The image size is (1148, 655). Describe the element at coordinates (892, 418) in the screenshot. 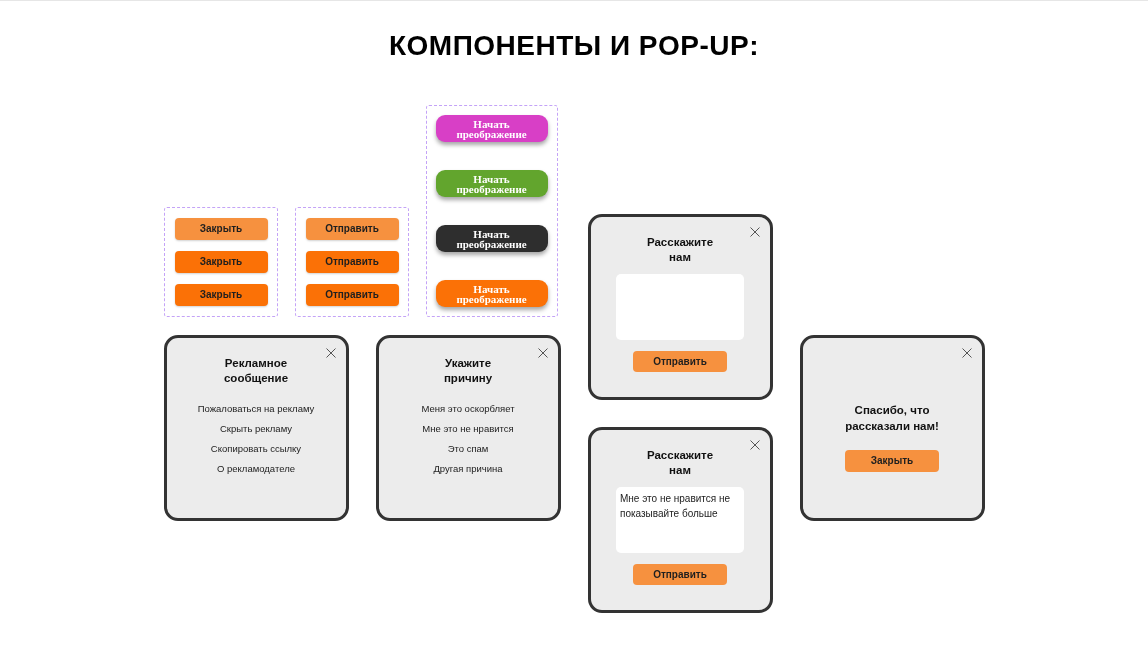

I see `dialog-title: Спасибо, что рассказали нам!` at that location.